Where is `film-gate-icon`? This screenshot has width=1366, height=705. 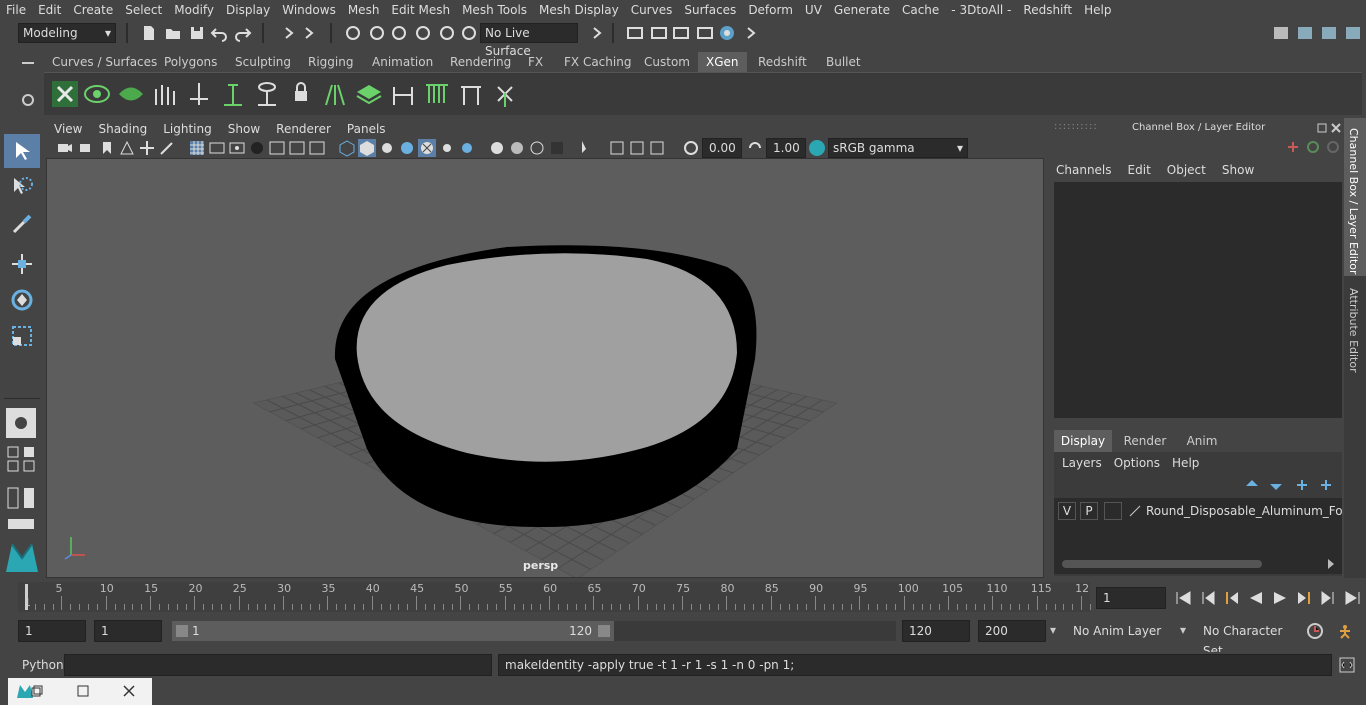 film-gate-icon is located at coordinates (217, 148).